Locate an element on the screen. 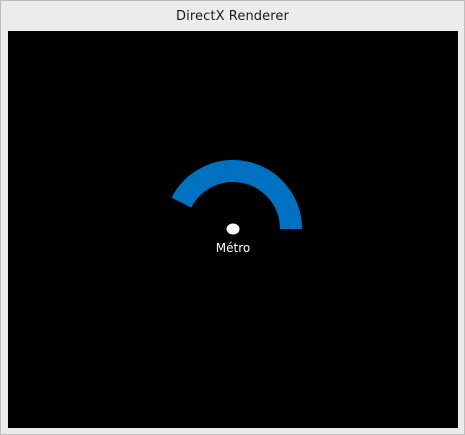 This screenshot has width=465, height=435. progress-arc is located at coordinates (236, 195).